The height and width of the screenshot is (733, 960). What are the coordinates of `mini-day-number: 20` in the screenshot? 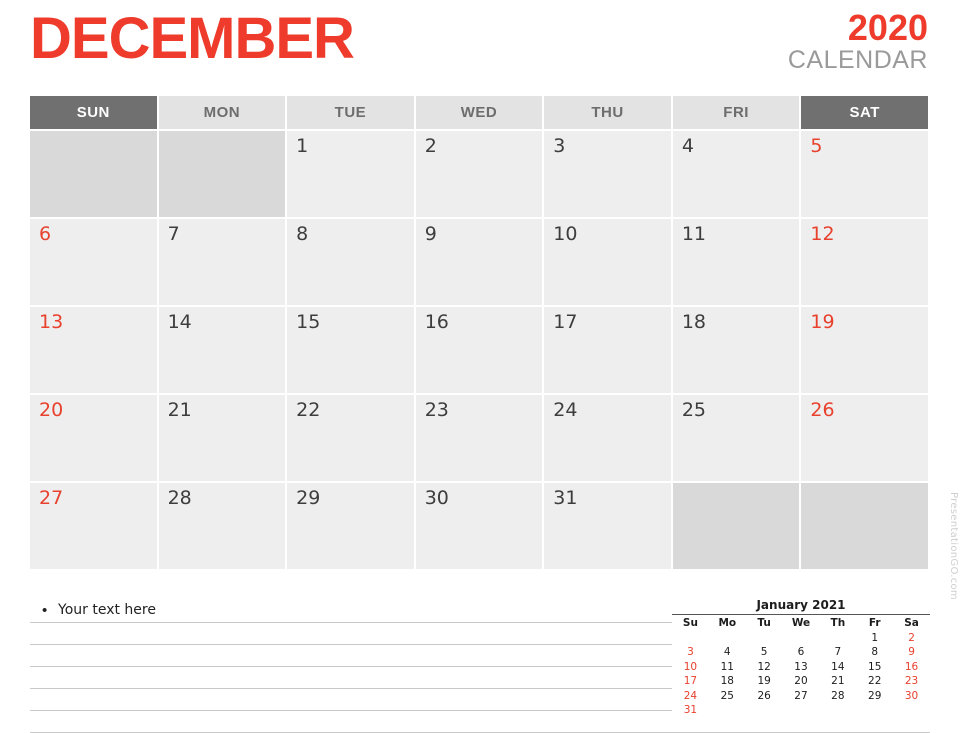 It's located at (801, 681).